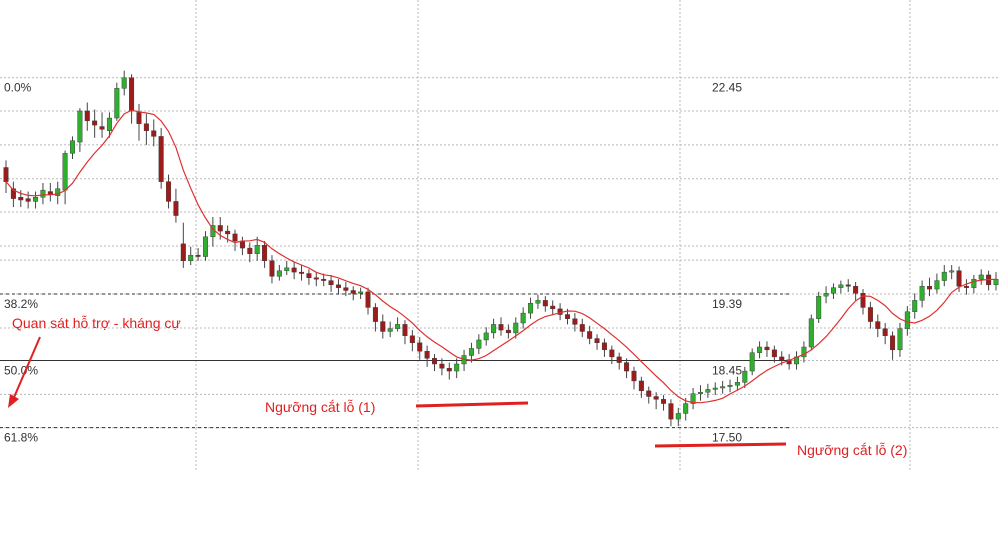 The height and width of the screenshot is (550, 1000). What do you see at coordinates (320, 407) in the screenshot?
I see `annotation-stoploss-1: Ngưỡng cắt lỗ (1)` at bounding box center [320, 407].